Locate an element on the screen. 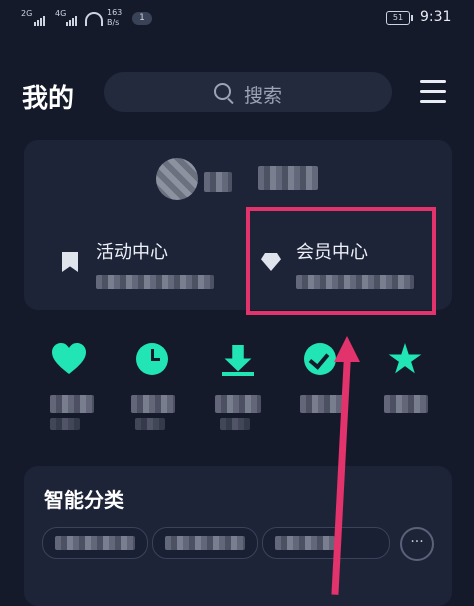  quick-action-label-downloads is located at coordinates (238, 404).